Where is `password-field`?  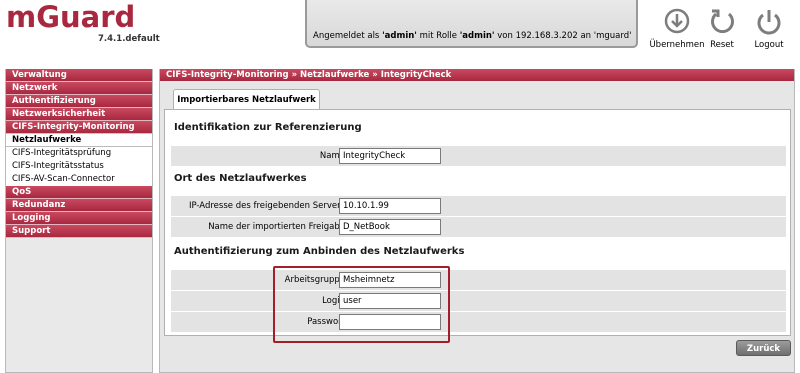
password-field is located at coordinates (390, 322).